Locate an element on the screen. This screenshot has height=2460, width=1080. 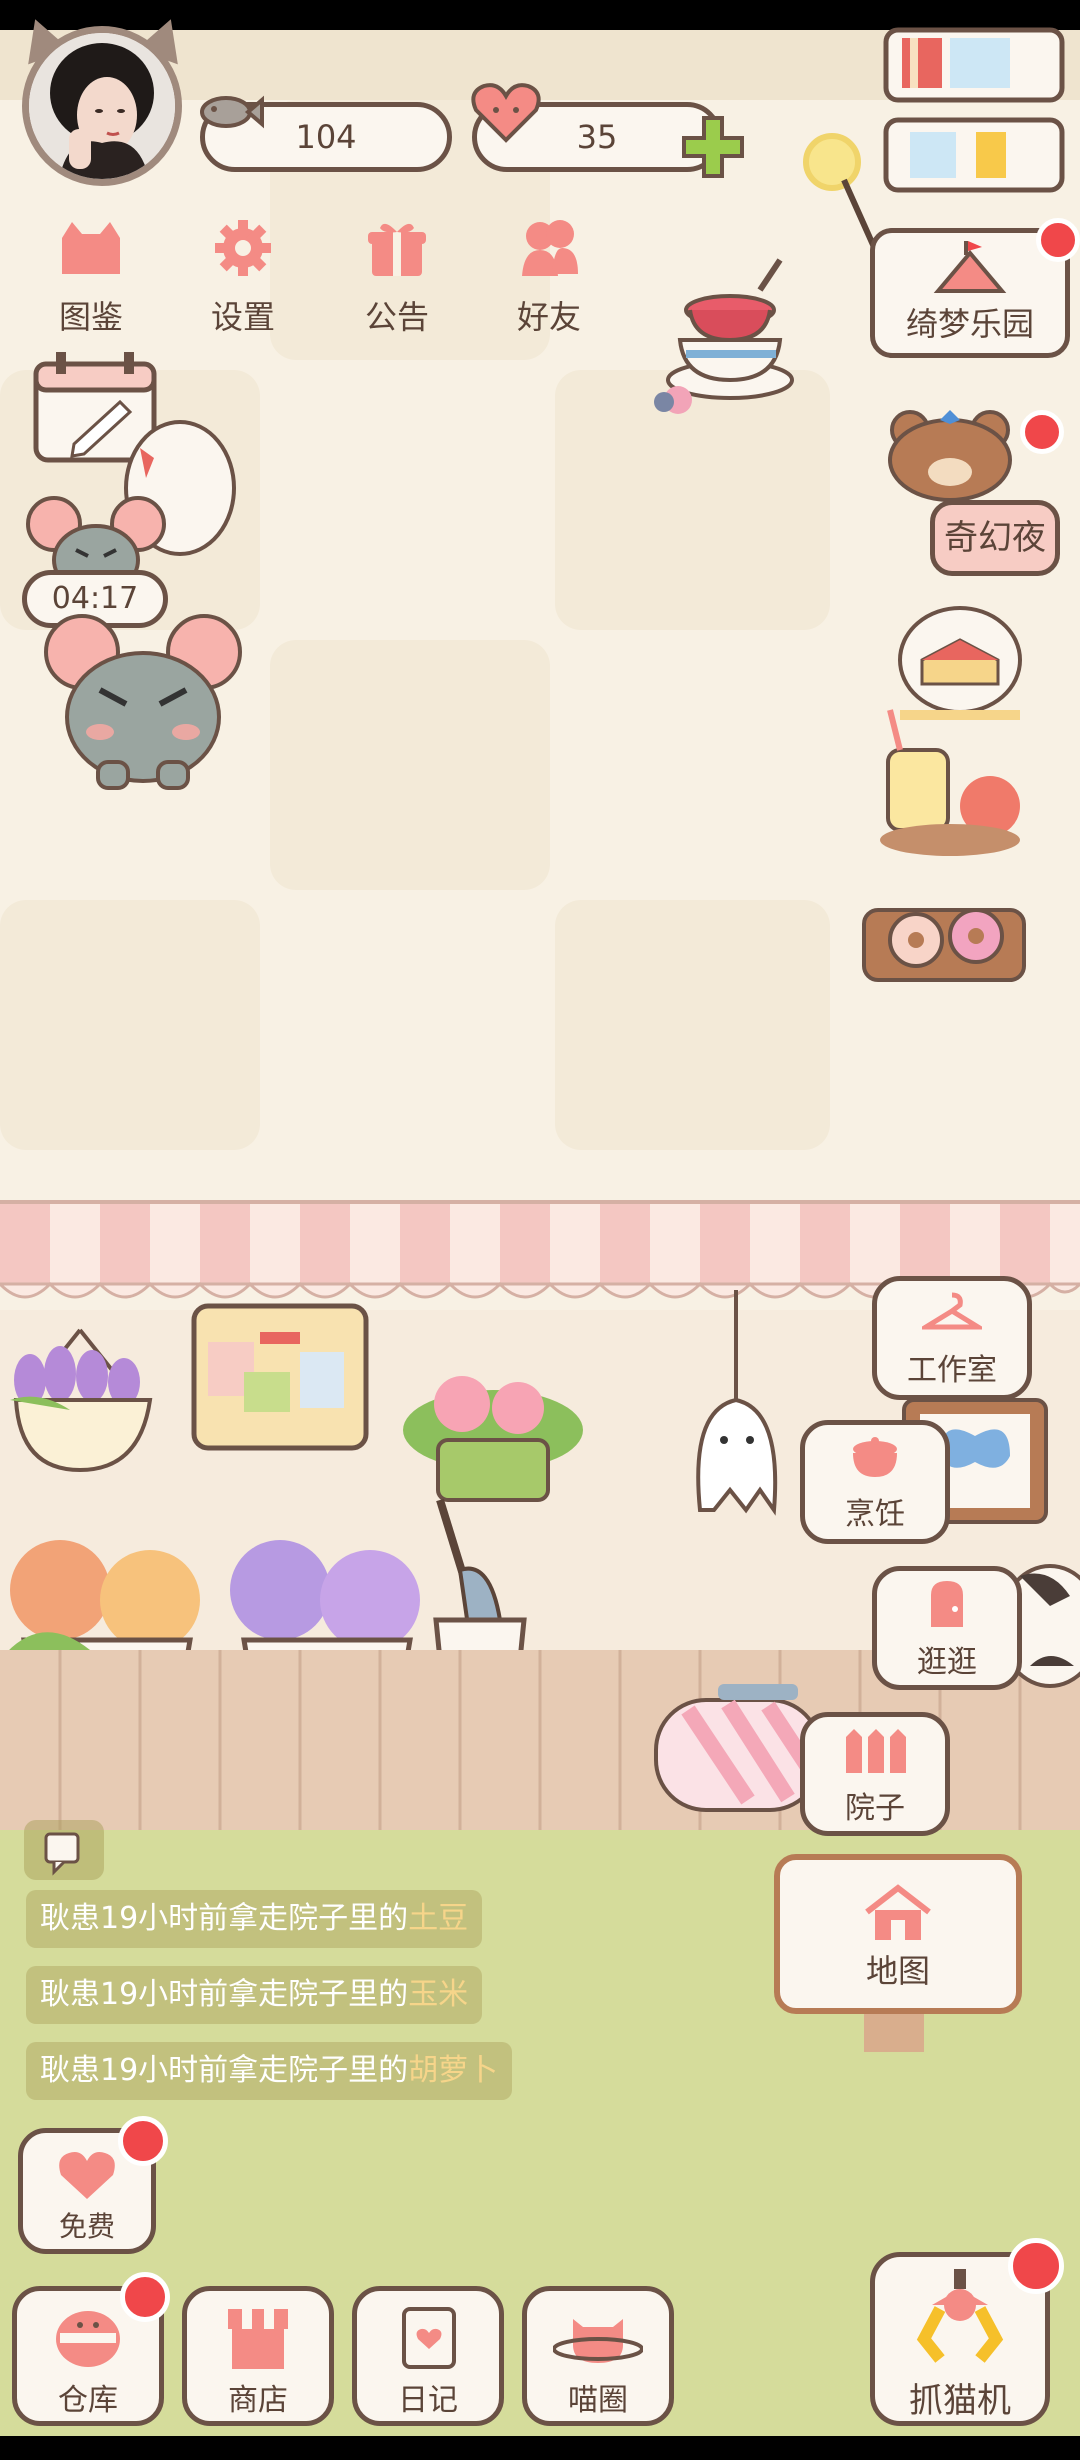
room-label: 逛逛 is located at coordinates (947, 1662).